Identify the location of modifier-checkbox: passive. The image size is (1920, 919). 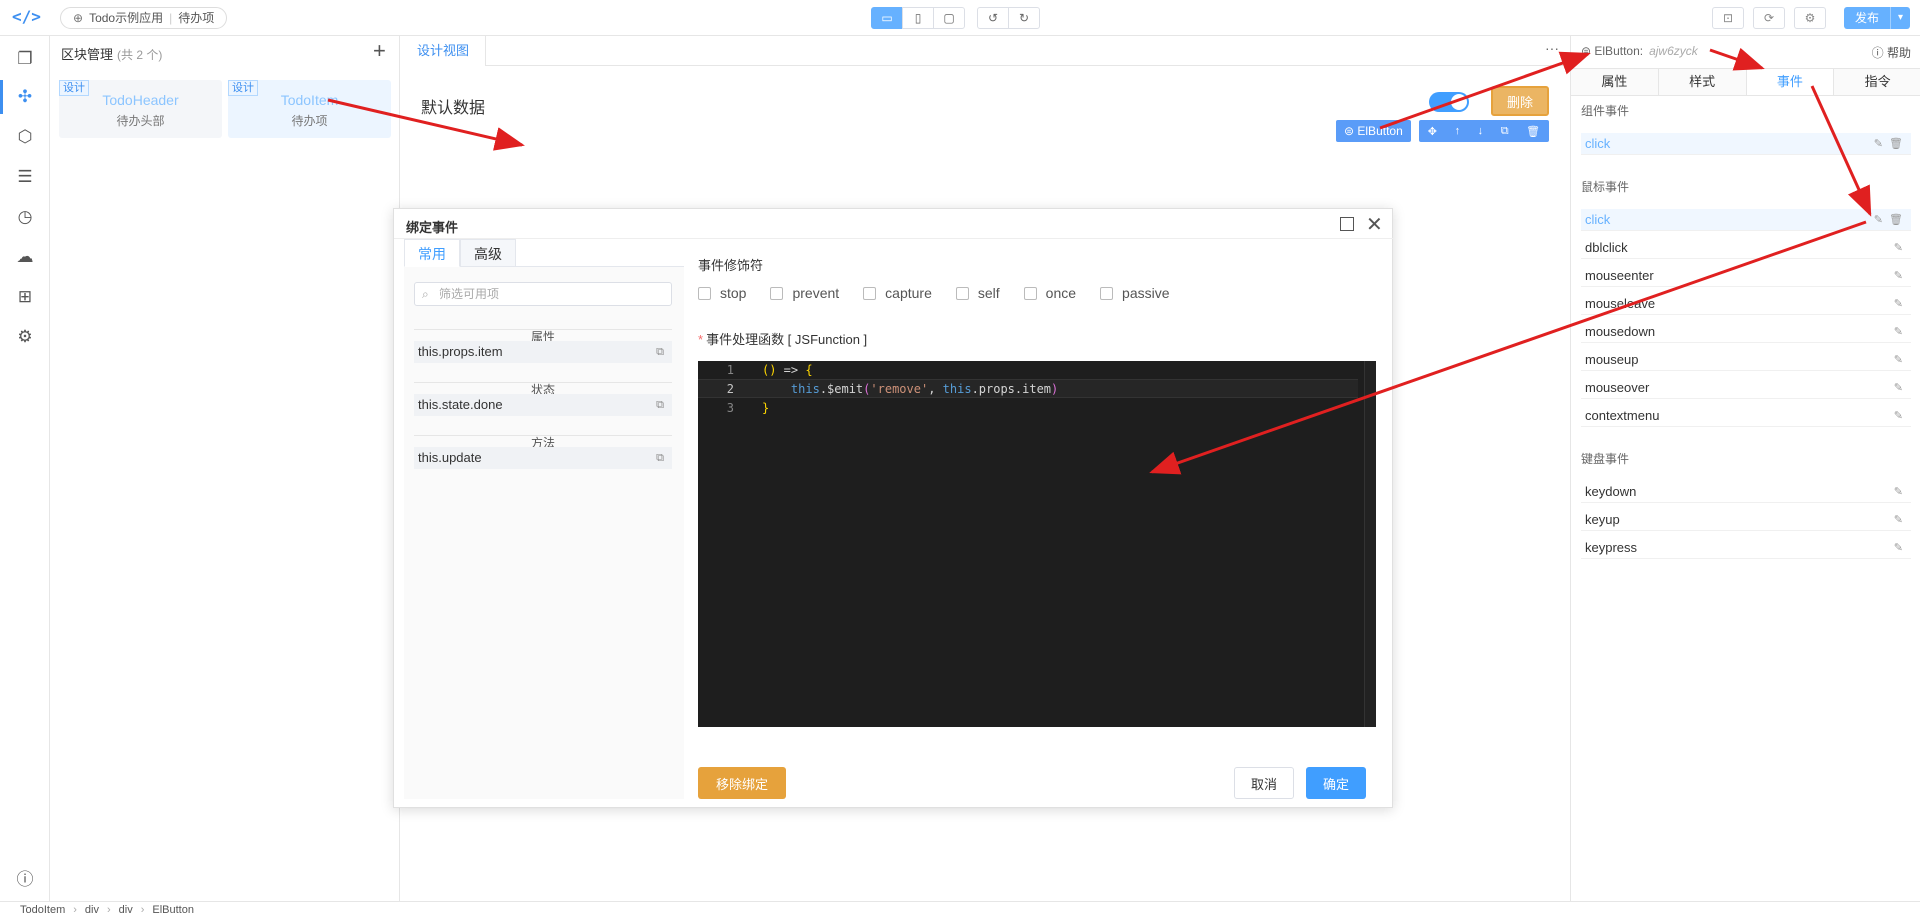
(1135, 293).